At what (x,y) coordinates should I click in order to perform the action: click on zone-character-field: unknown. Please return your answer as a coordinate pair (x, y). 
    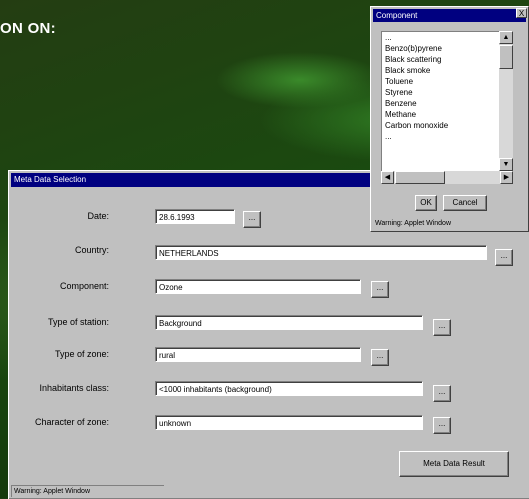
    Looking at the image, I should click on (289, 422).